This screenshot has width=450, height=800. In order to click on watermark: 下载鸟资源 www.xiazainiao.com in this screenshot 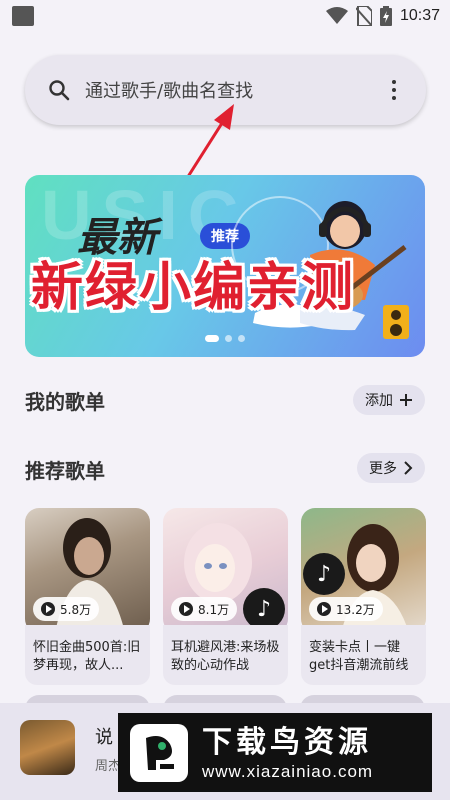, I will do `click(275, 752)`.